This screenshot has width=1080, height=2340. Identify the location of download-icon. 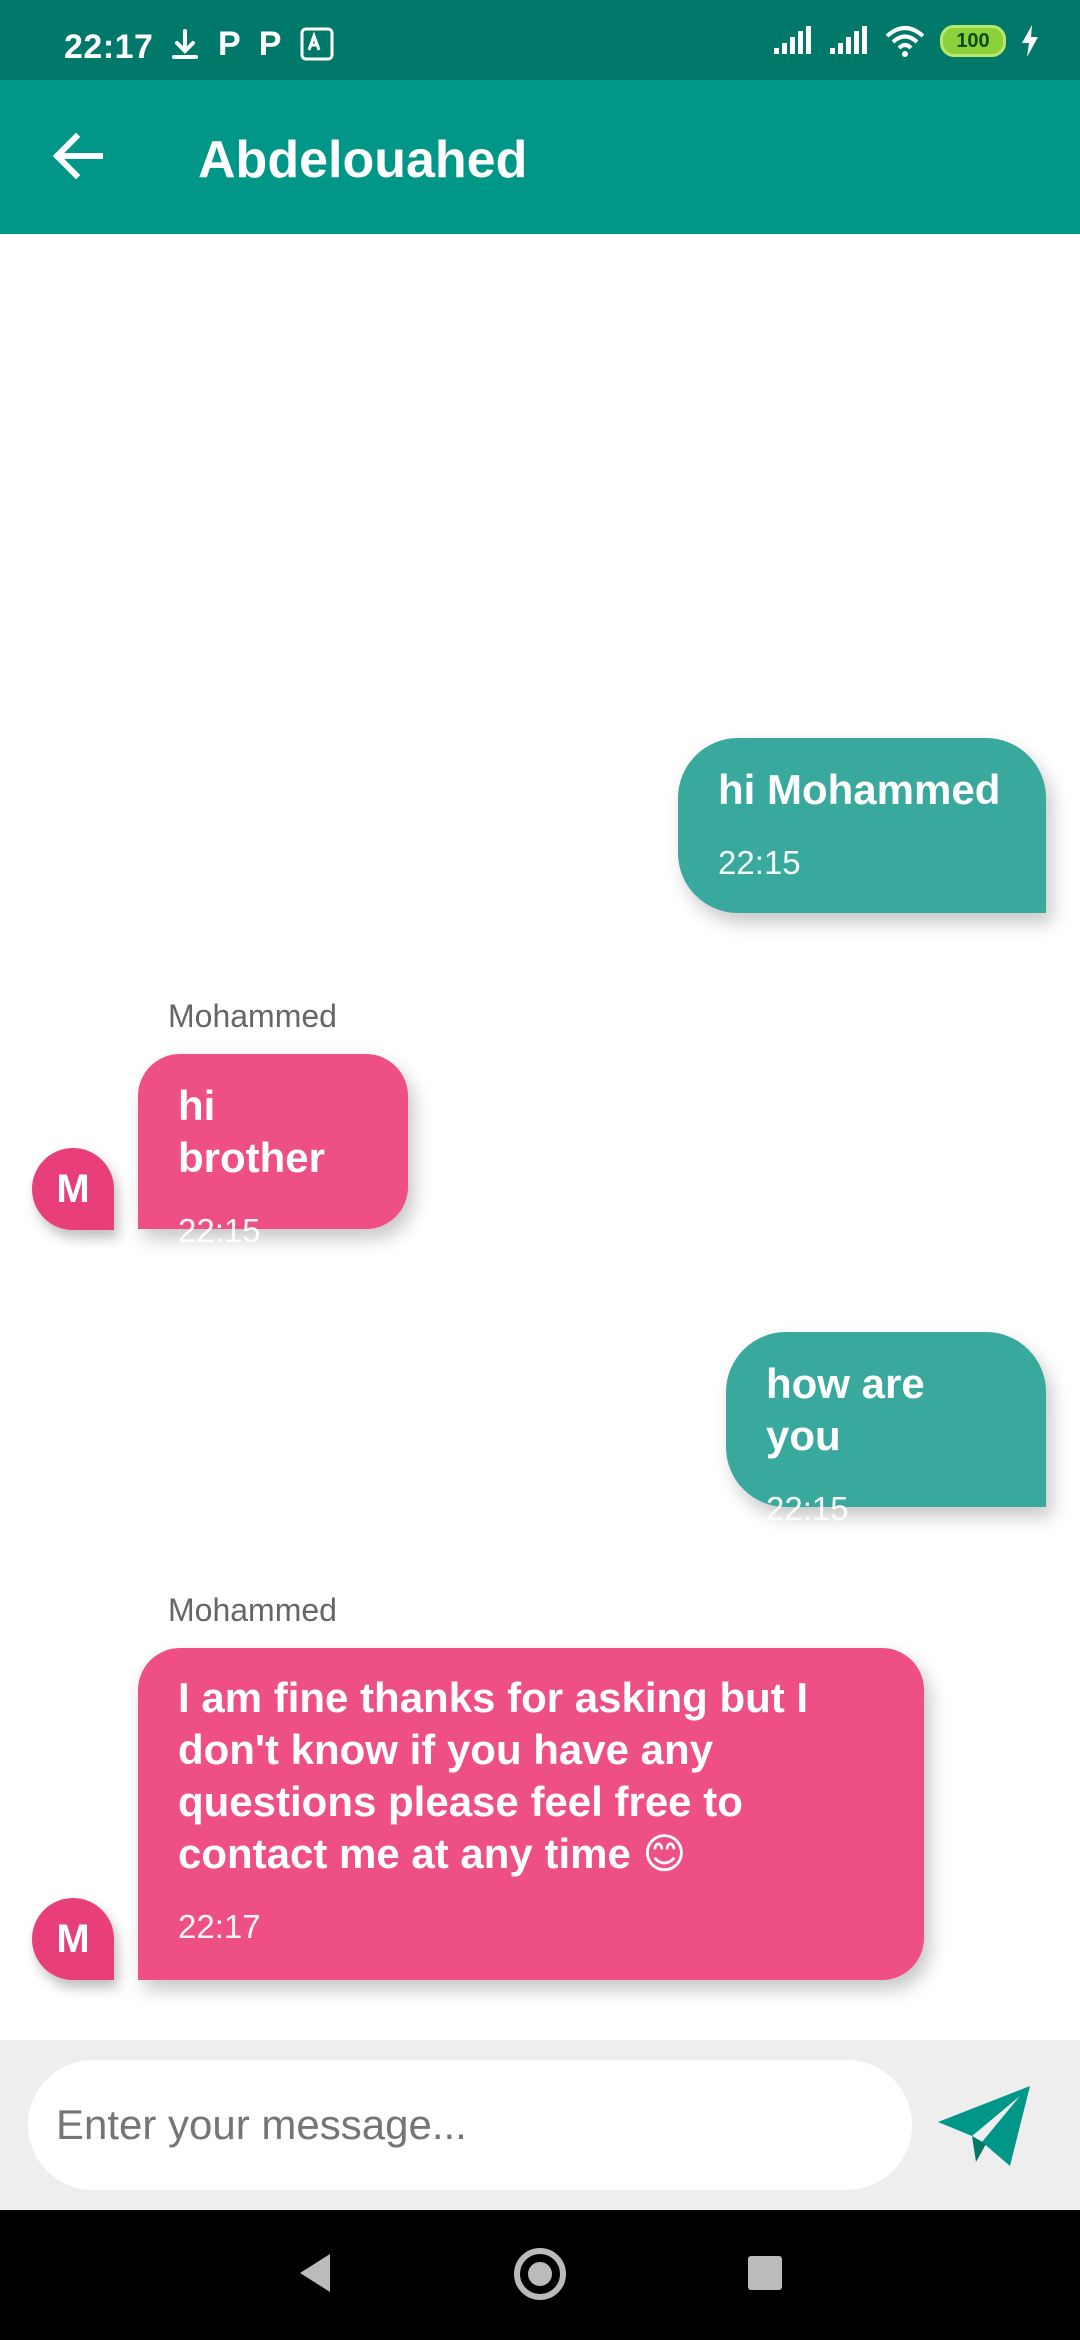
(185, 44).